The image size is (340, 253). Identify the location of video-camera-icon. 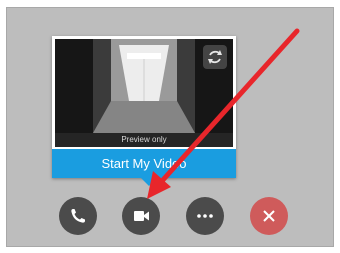
(141, 216).